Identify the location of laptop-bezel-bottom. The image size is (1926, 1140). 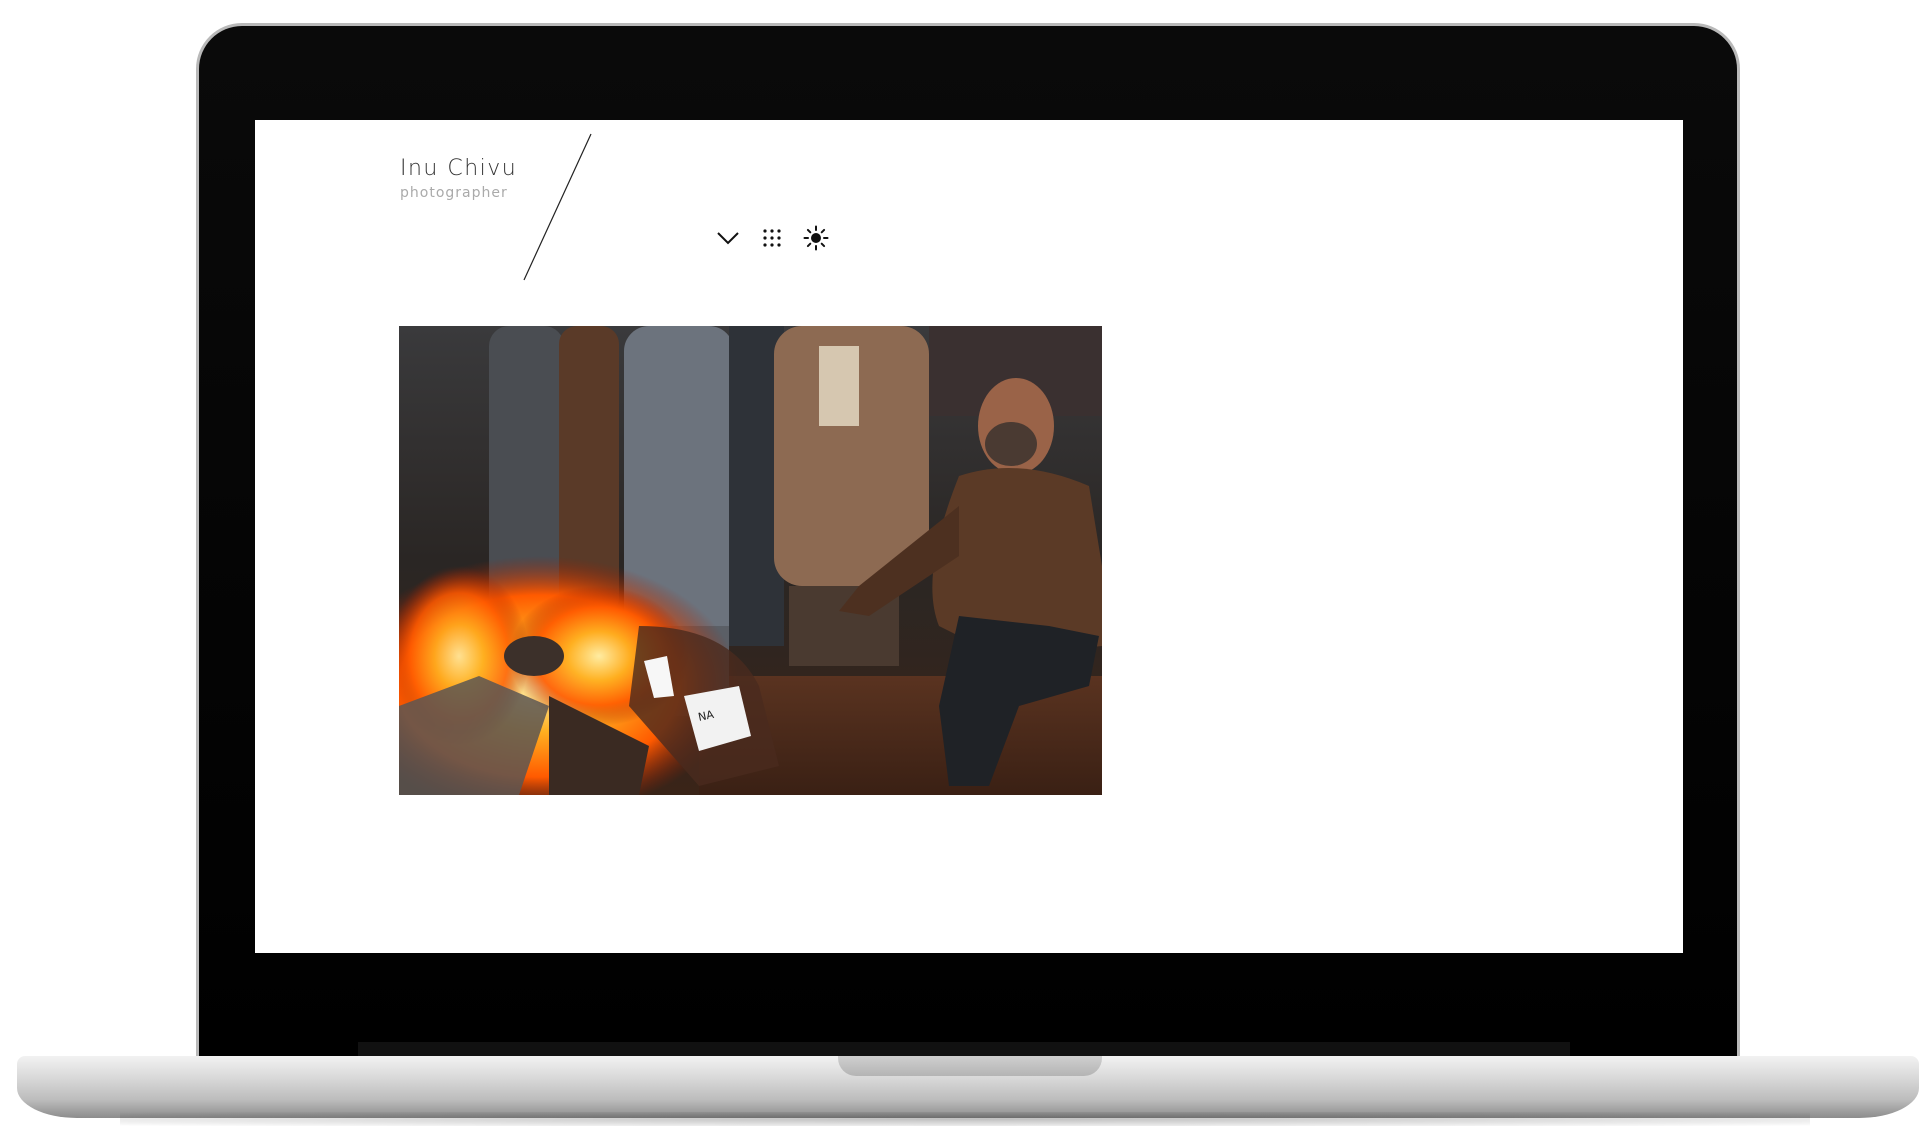
(964, 1049).